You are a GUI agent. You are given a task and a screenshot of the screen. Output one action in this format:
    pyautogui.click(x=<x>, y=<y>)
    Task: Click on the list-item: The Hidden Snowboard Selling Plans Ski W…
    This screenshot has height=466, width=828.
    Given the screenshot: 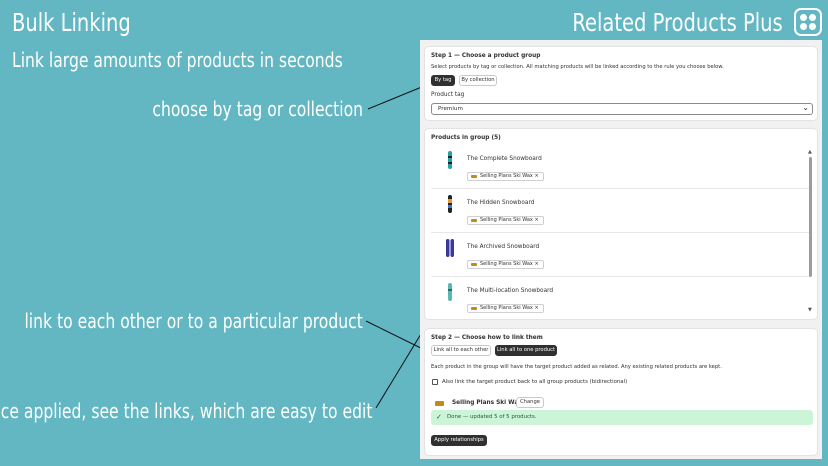 What is the action you would take?
    pyautogui.click(x=620, y=211)
    